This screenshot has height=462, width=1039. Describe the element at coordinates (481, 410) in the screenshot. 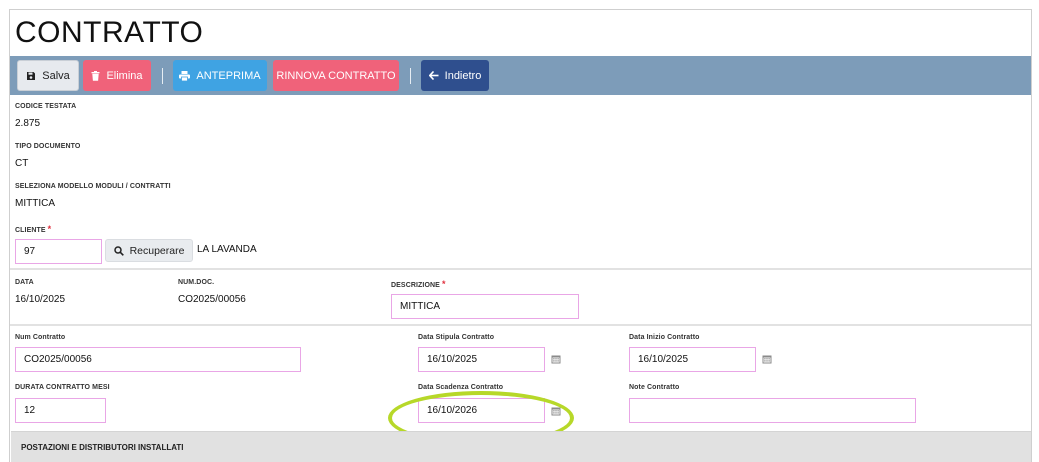

I see `data-scadenza-input: 16/10/2026` at that location.